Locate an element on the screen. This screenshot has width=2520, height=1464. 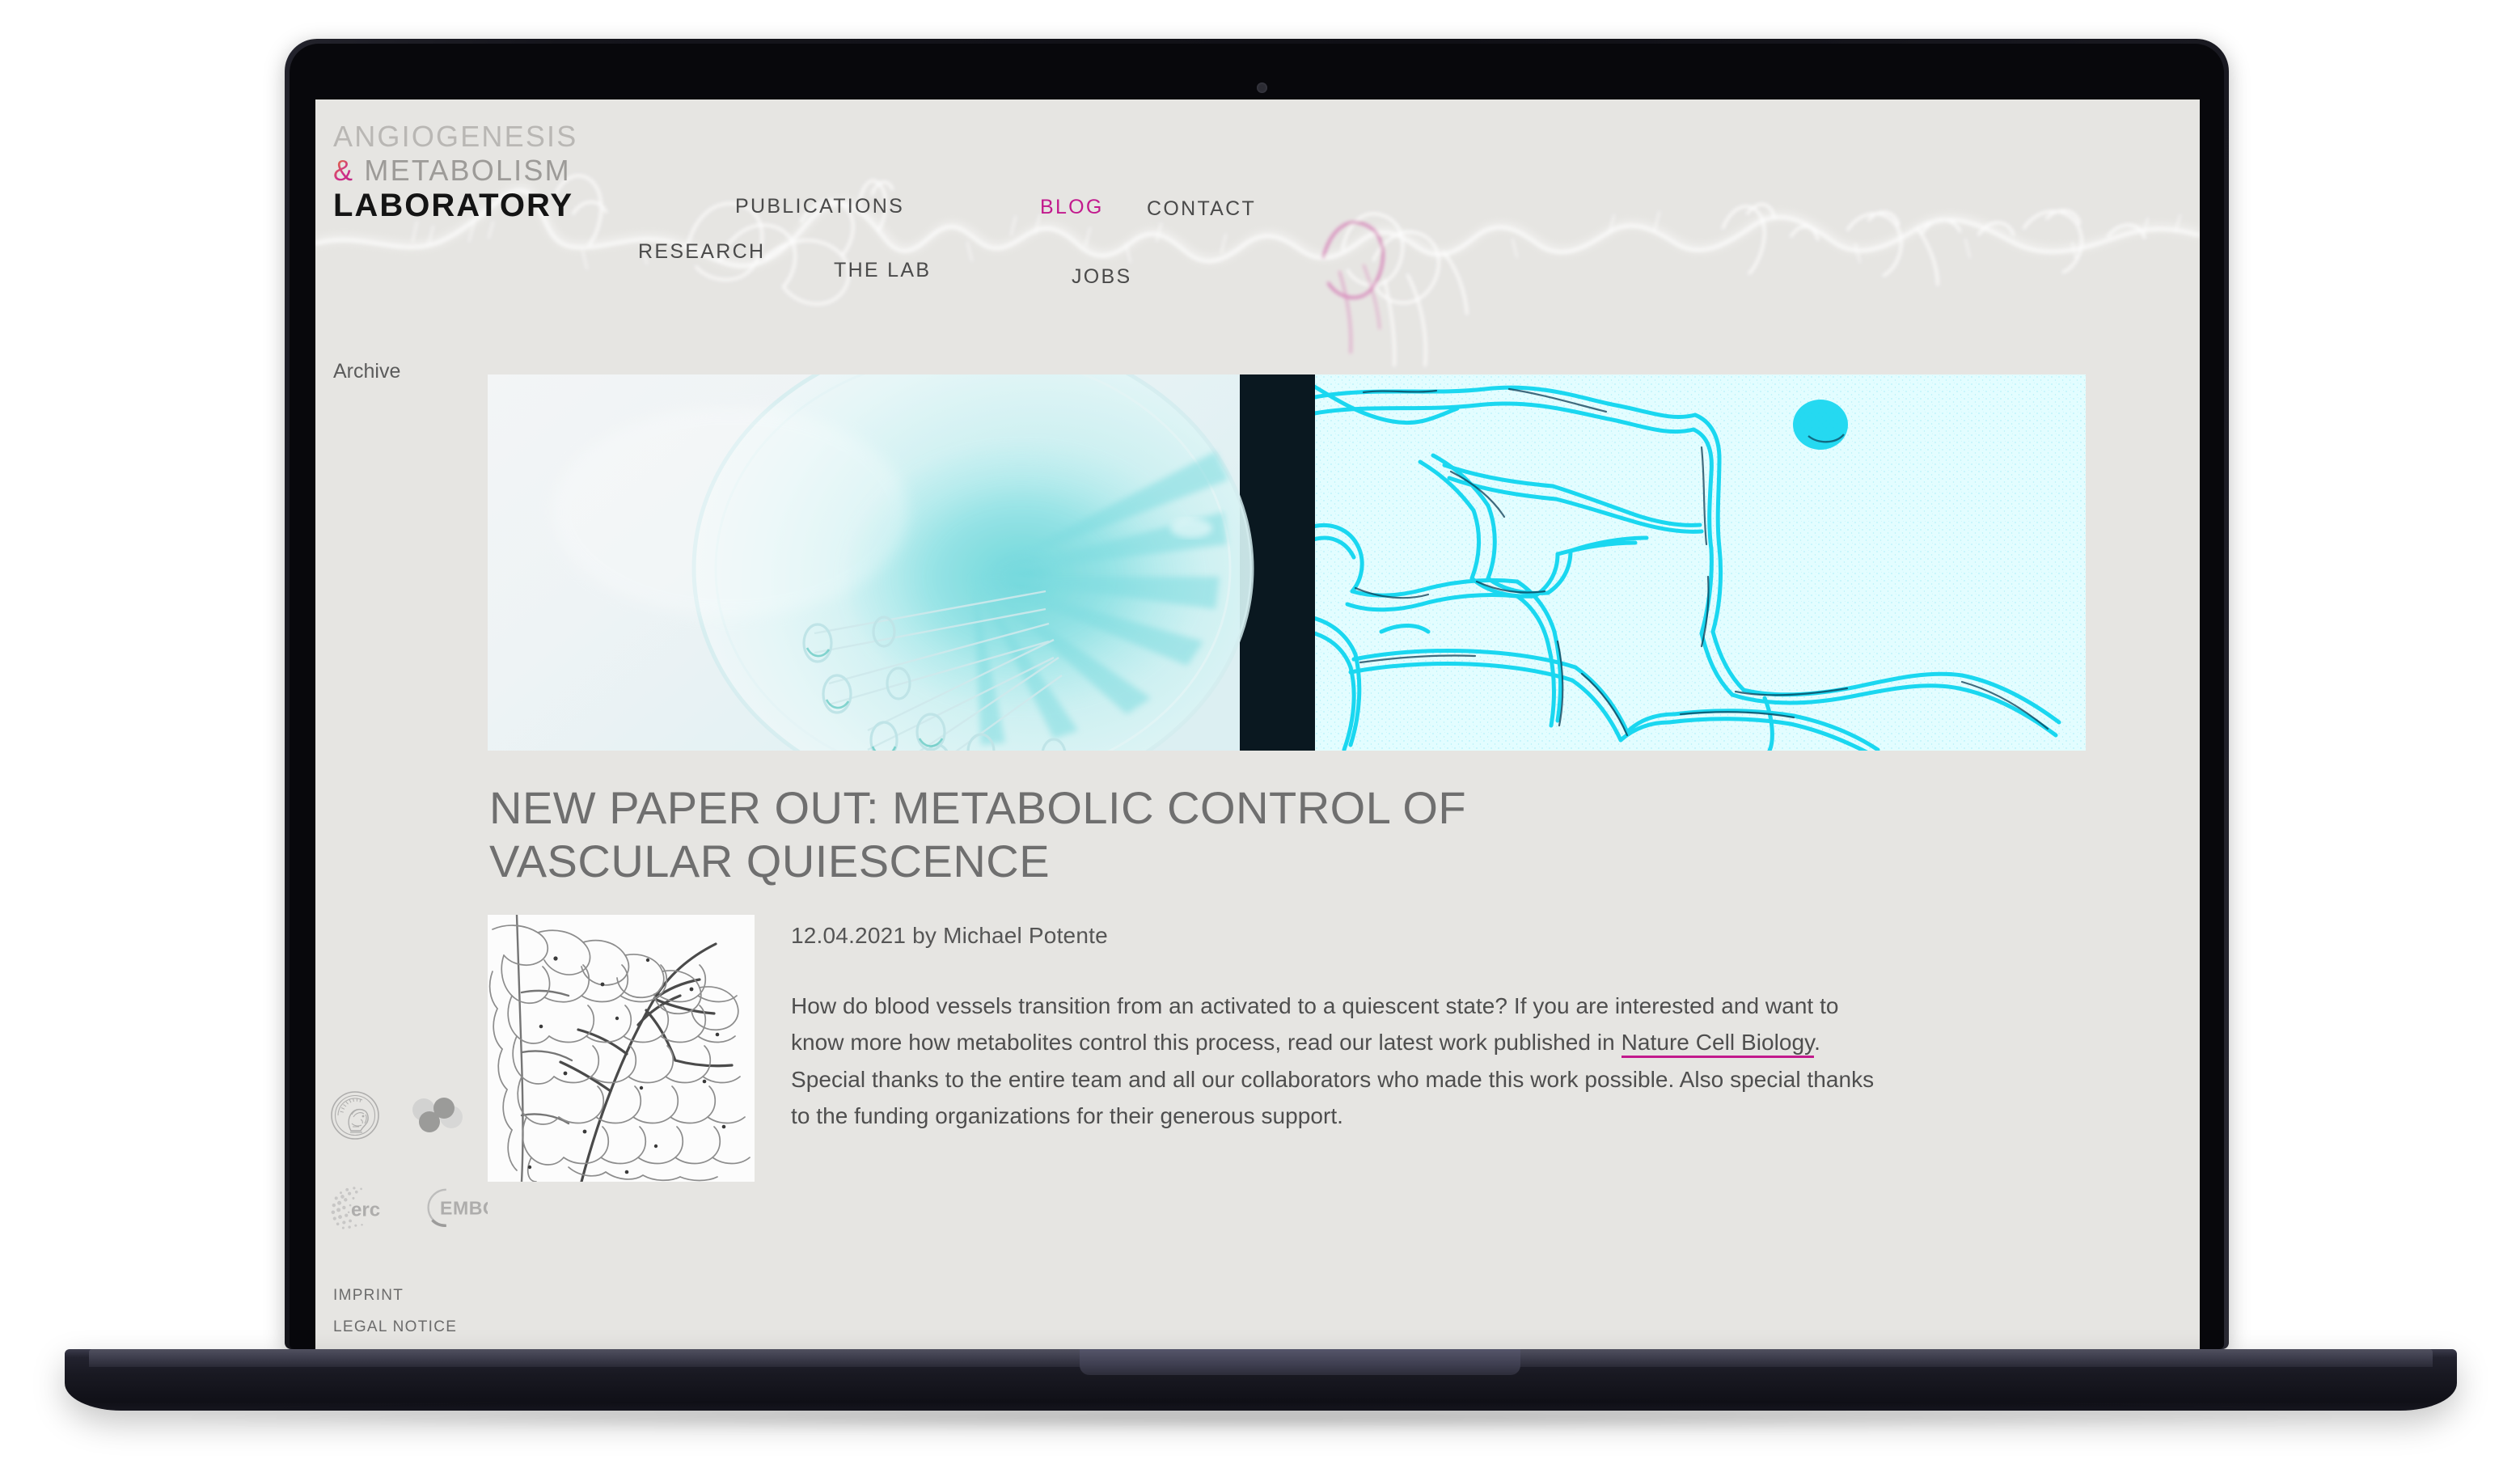
erc-logo: erc is located at coordinates (359, 1208).